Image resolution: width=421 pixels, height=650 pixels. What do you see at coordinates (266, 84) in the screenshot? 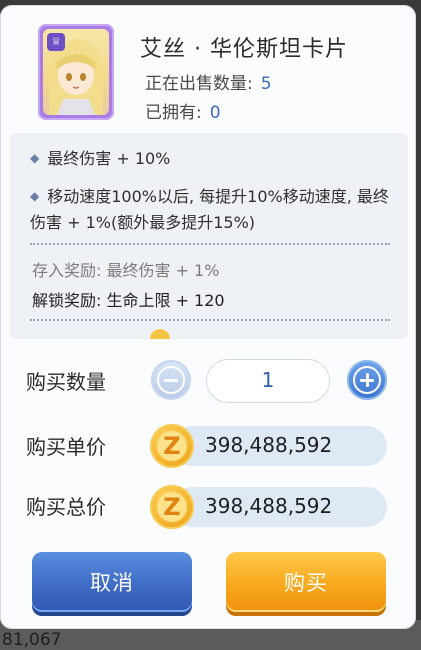
I see `on-sale-value: 5` at bounding box center [266, 84].